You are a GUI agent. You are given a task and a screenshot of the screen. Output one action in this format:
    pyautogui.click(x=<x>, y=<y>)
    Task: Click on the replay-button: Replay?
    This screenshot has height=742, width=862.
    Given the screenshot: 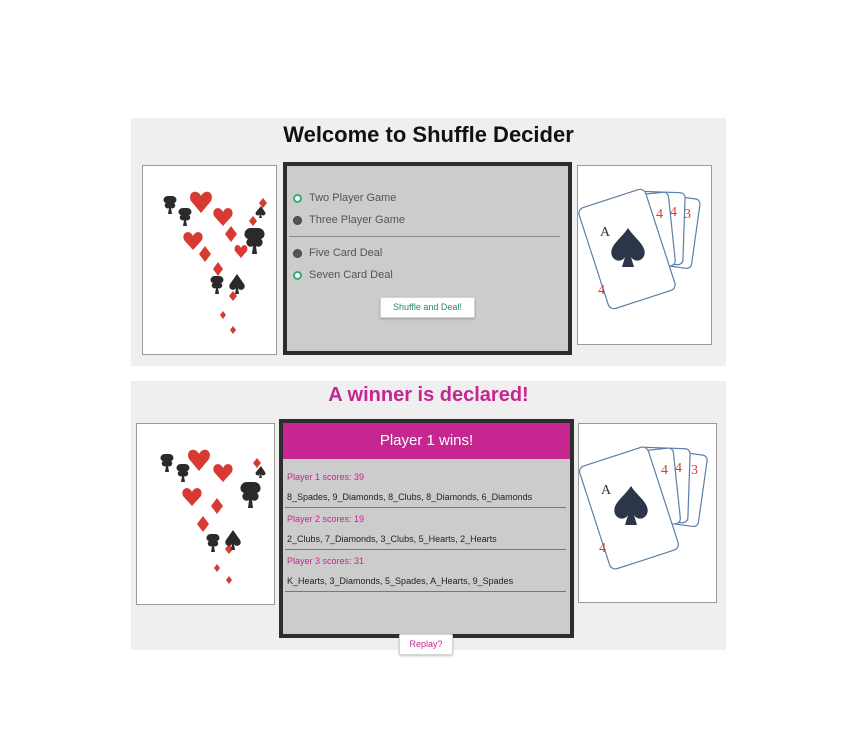 What is the action you would take?
    pyautogui.click(x=426, y=644)
    